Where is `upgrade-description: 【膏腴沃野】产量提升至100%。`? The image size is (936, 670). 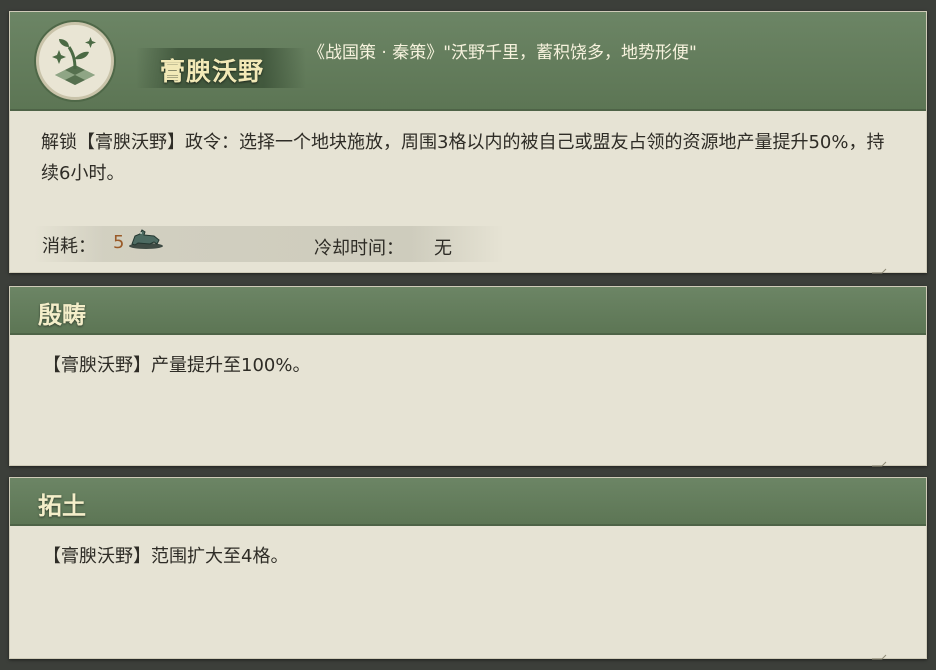 upgrade-description: 【膏腴沃野】产量提升至100%。 is located at coordinates (177, 365).